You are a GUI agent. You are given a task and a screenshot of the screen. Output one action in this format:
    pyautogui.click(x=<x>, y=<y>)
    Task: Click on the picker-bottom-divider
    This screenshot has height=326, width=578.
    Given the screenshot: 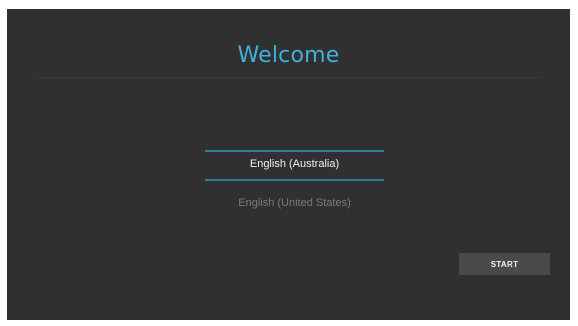 What is the action you would take?
    pyautogui.click(x=294, y=180)
    